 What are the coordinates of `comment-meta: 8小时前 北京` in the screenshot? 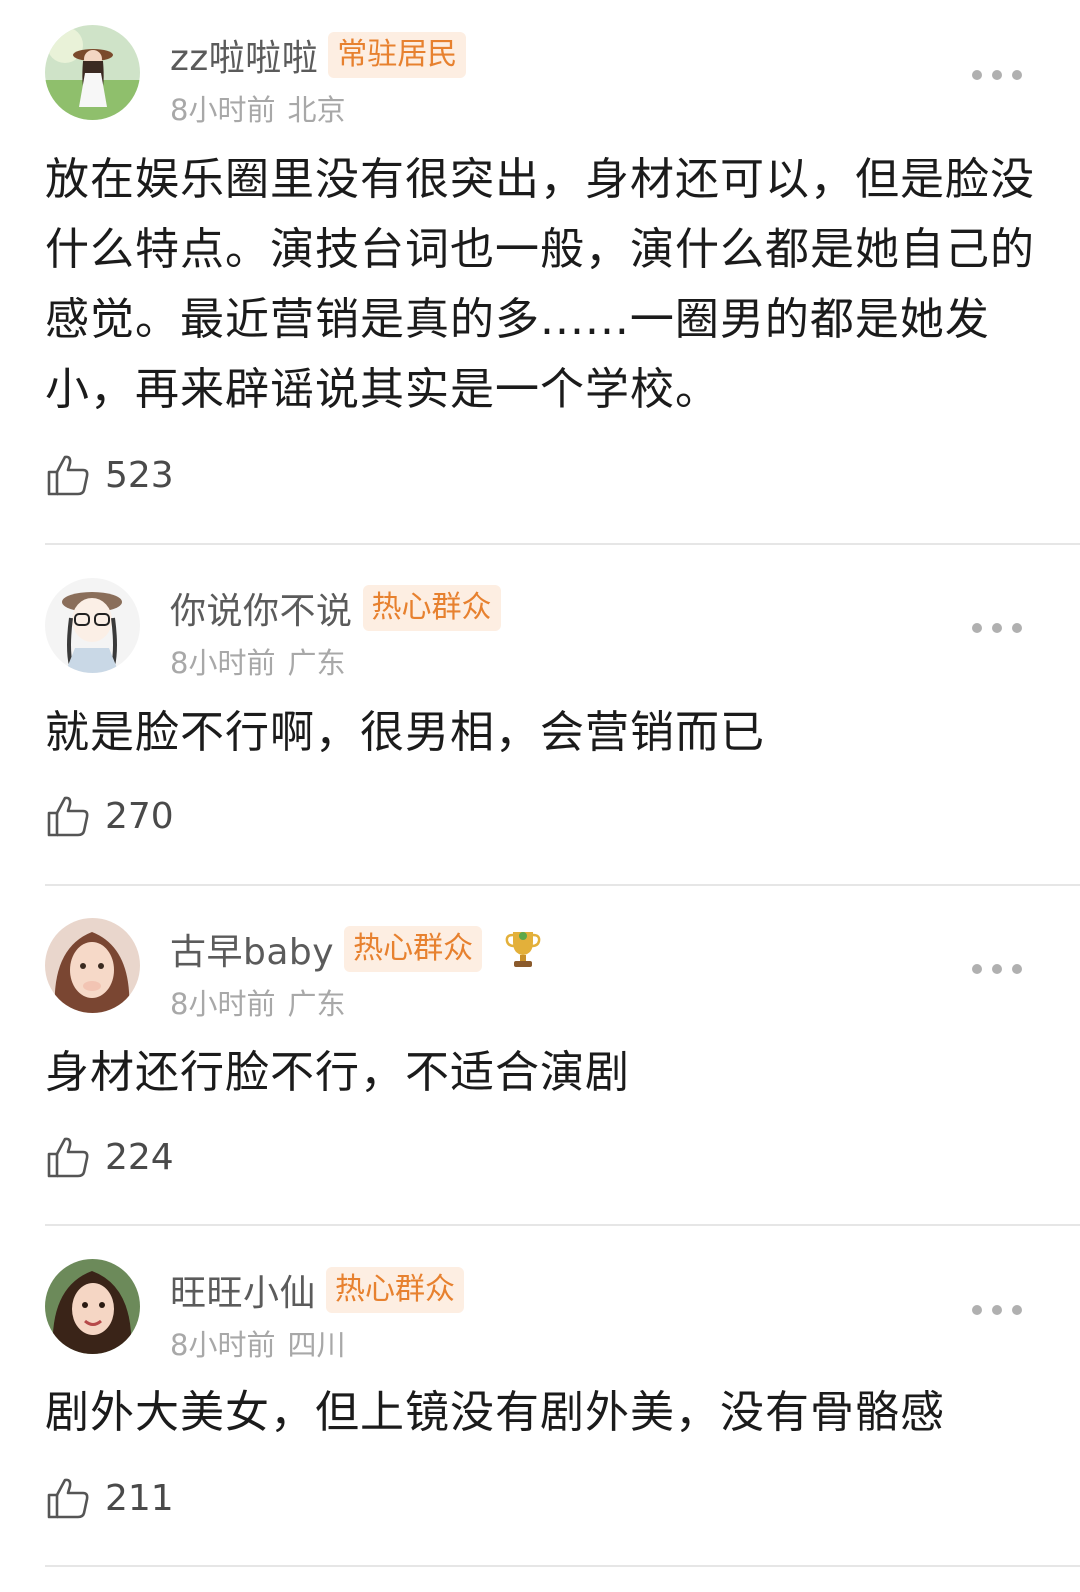 It's located at (257, 108).